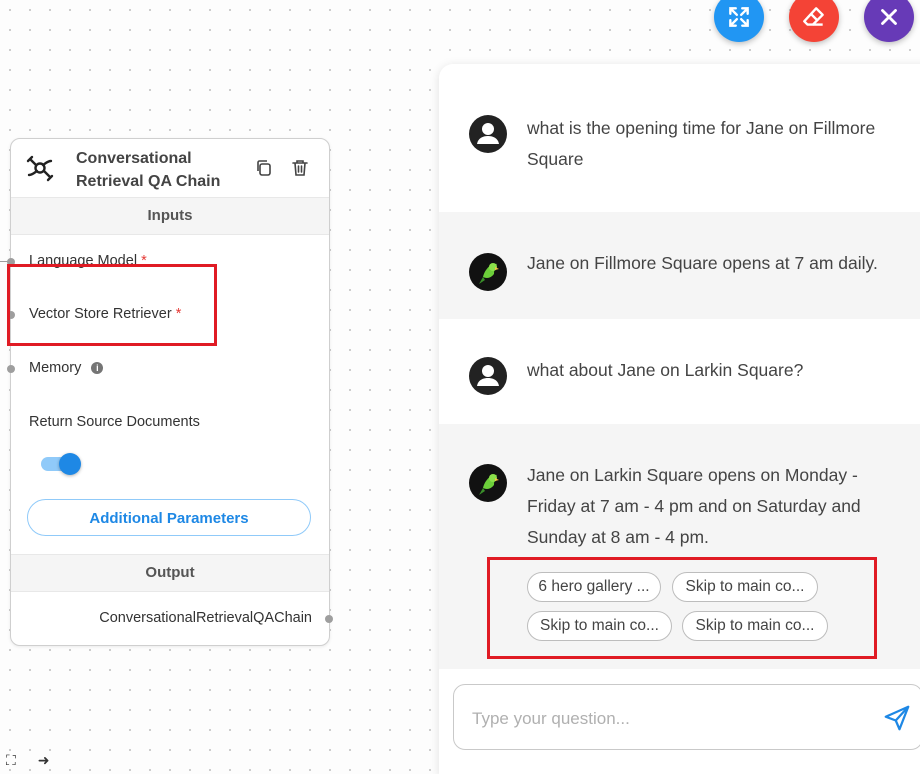 This screenshot has height=774, width=920. Describe the element at coordinates (264, 168) in the screenshot. I see `duplicate-icon` at that location.